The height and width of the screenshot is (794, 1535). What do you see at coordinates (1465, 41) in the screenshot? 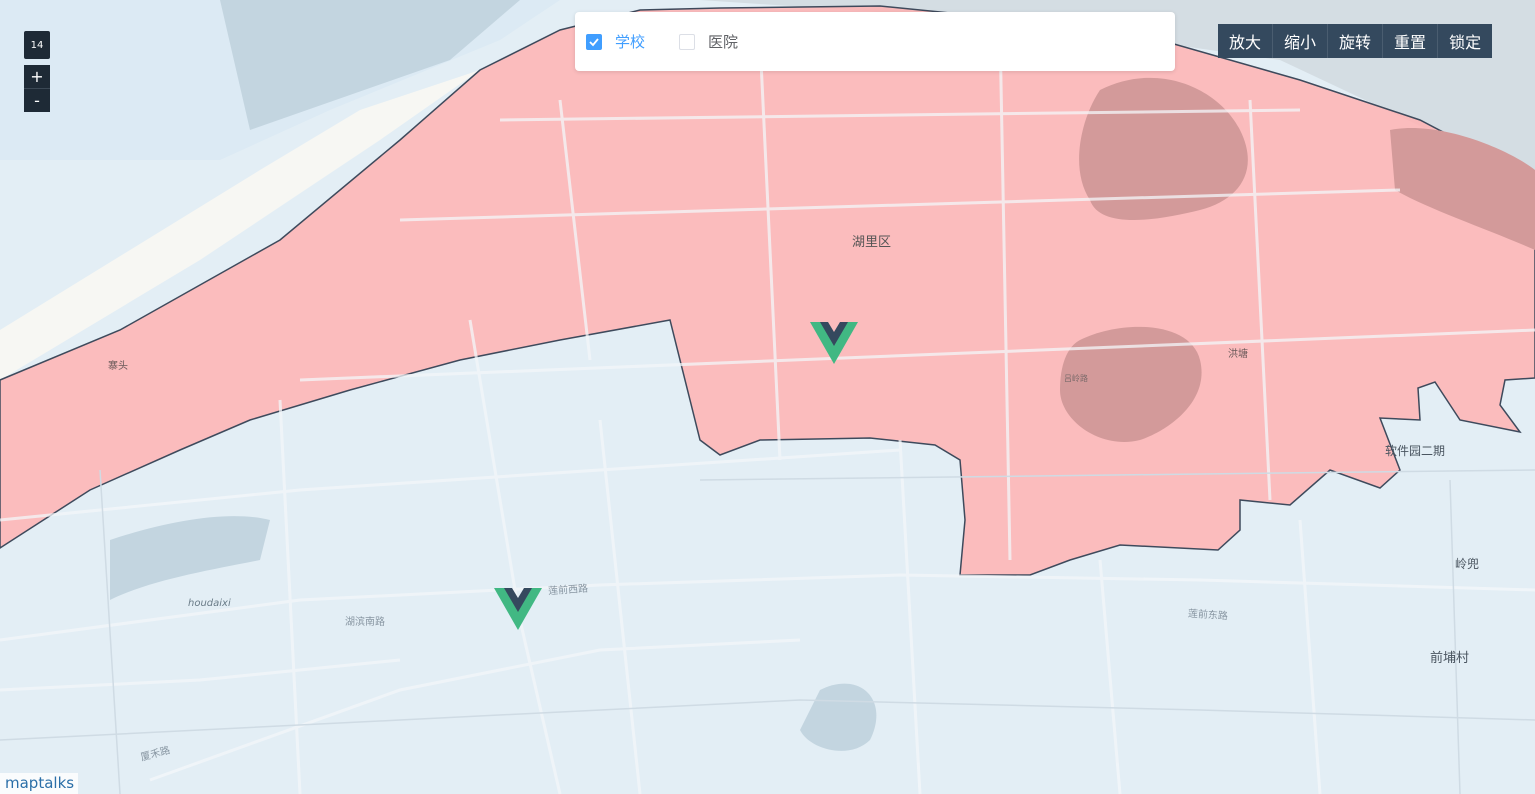
I see `lock-button: 锁定` at bounding box center [1465, 41].